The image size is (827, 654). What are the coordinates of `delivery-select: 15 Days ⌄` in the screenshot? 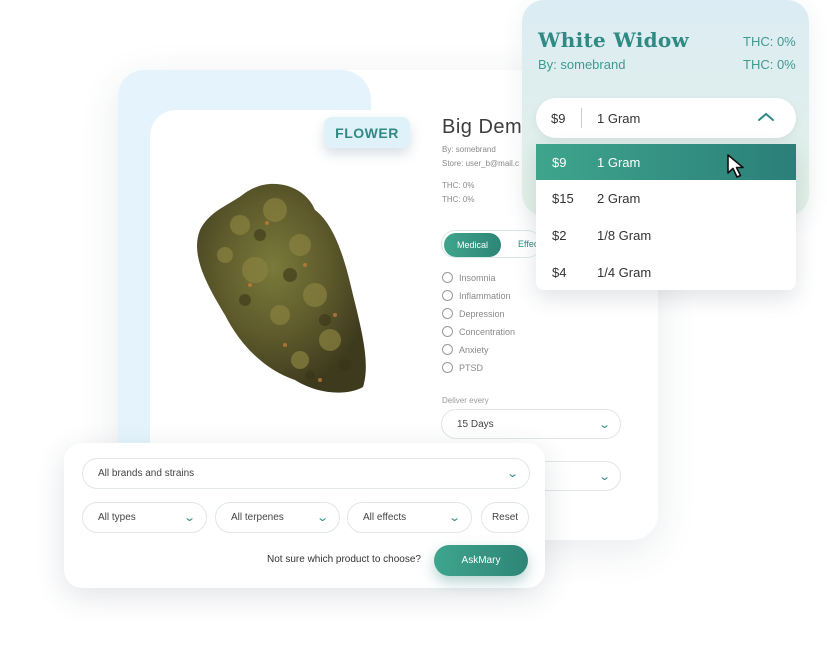 It's located at (531, 424).